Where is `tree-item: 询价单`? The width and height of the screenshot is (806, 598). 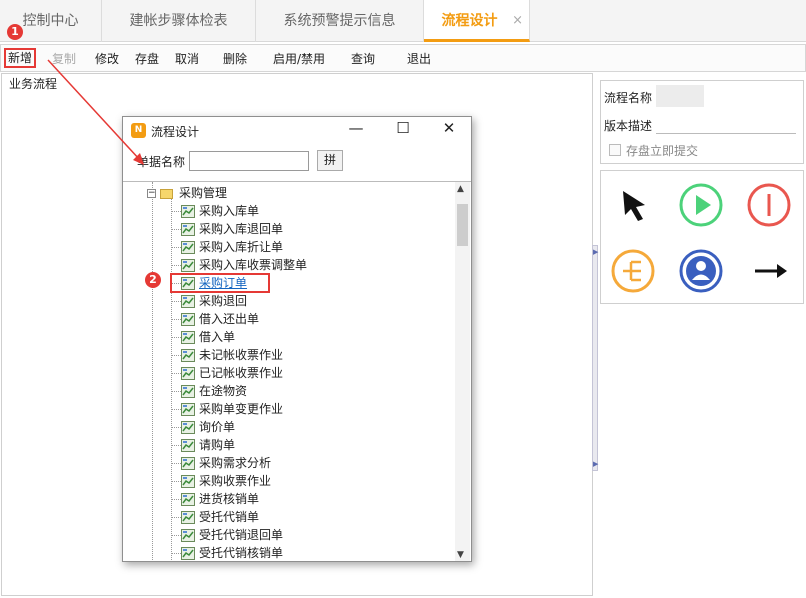 tree-item: 询价单 is located at coordinates (239, 427).